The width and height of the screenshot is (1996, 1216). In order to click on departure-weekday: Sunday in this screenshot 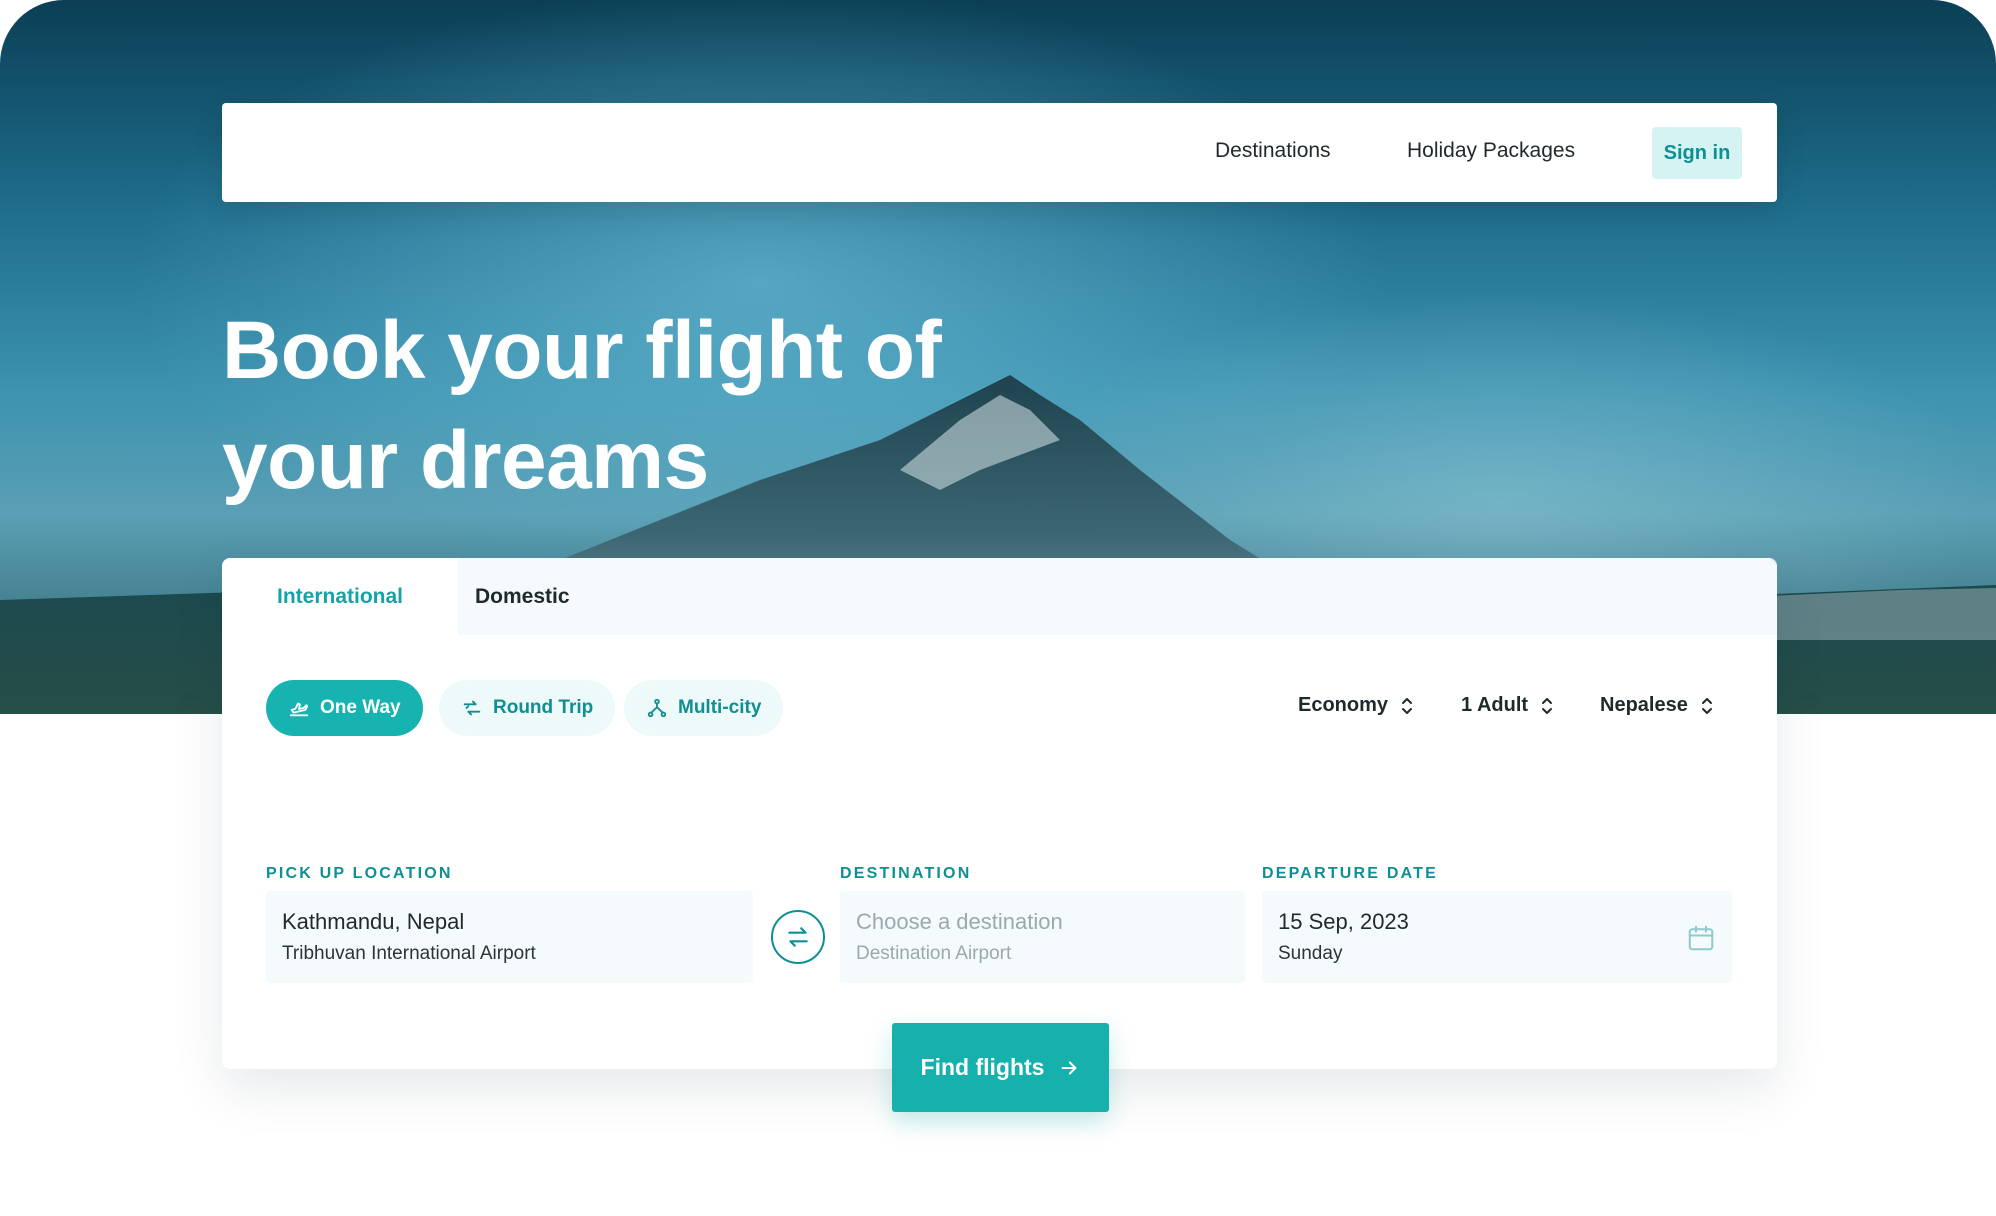, I will do `click(1310, 953)`.